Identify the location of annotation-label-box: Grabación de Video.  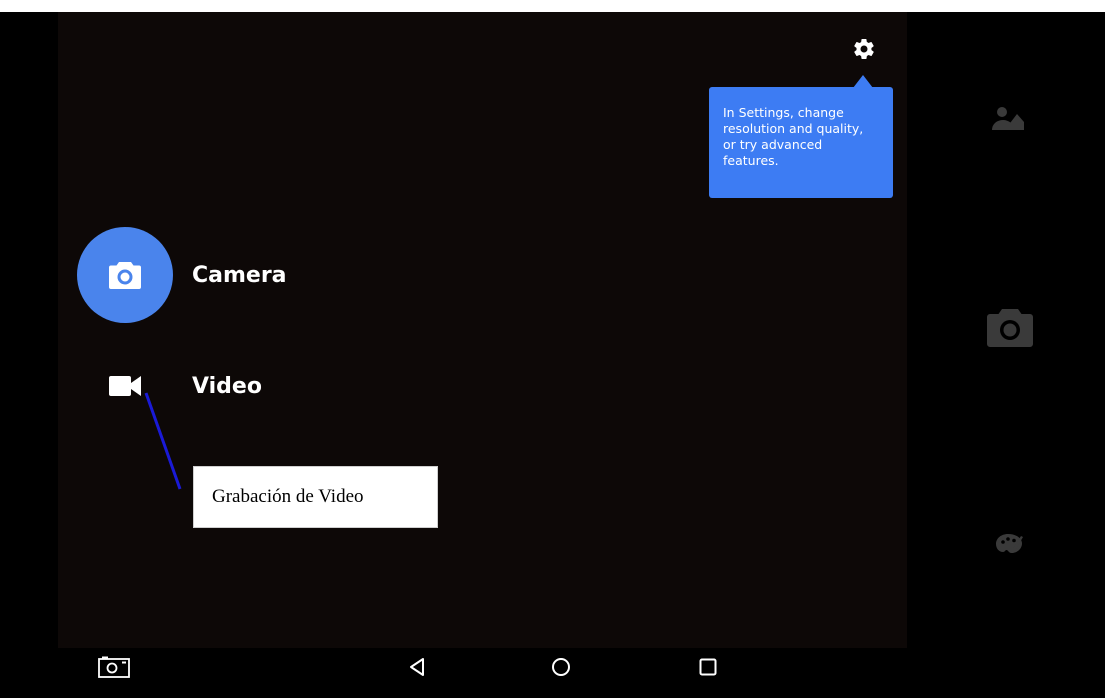
(315, 497).